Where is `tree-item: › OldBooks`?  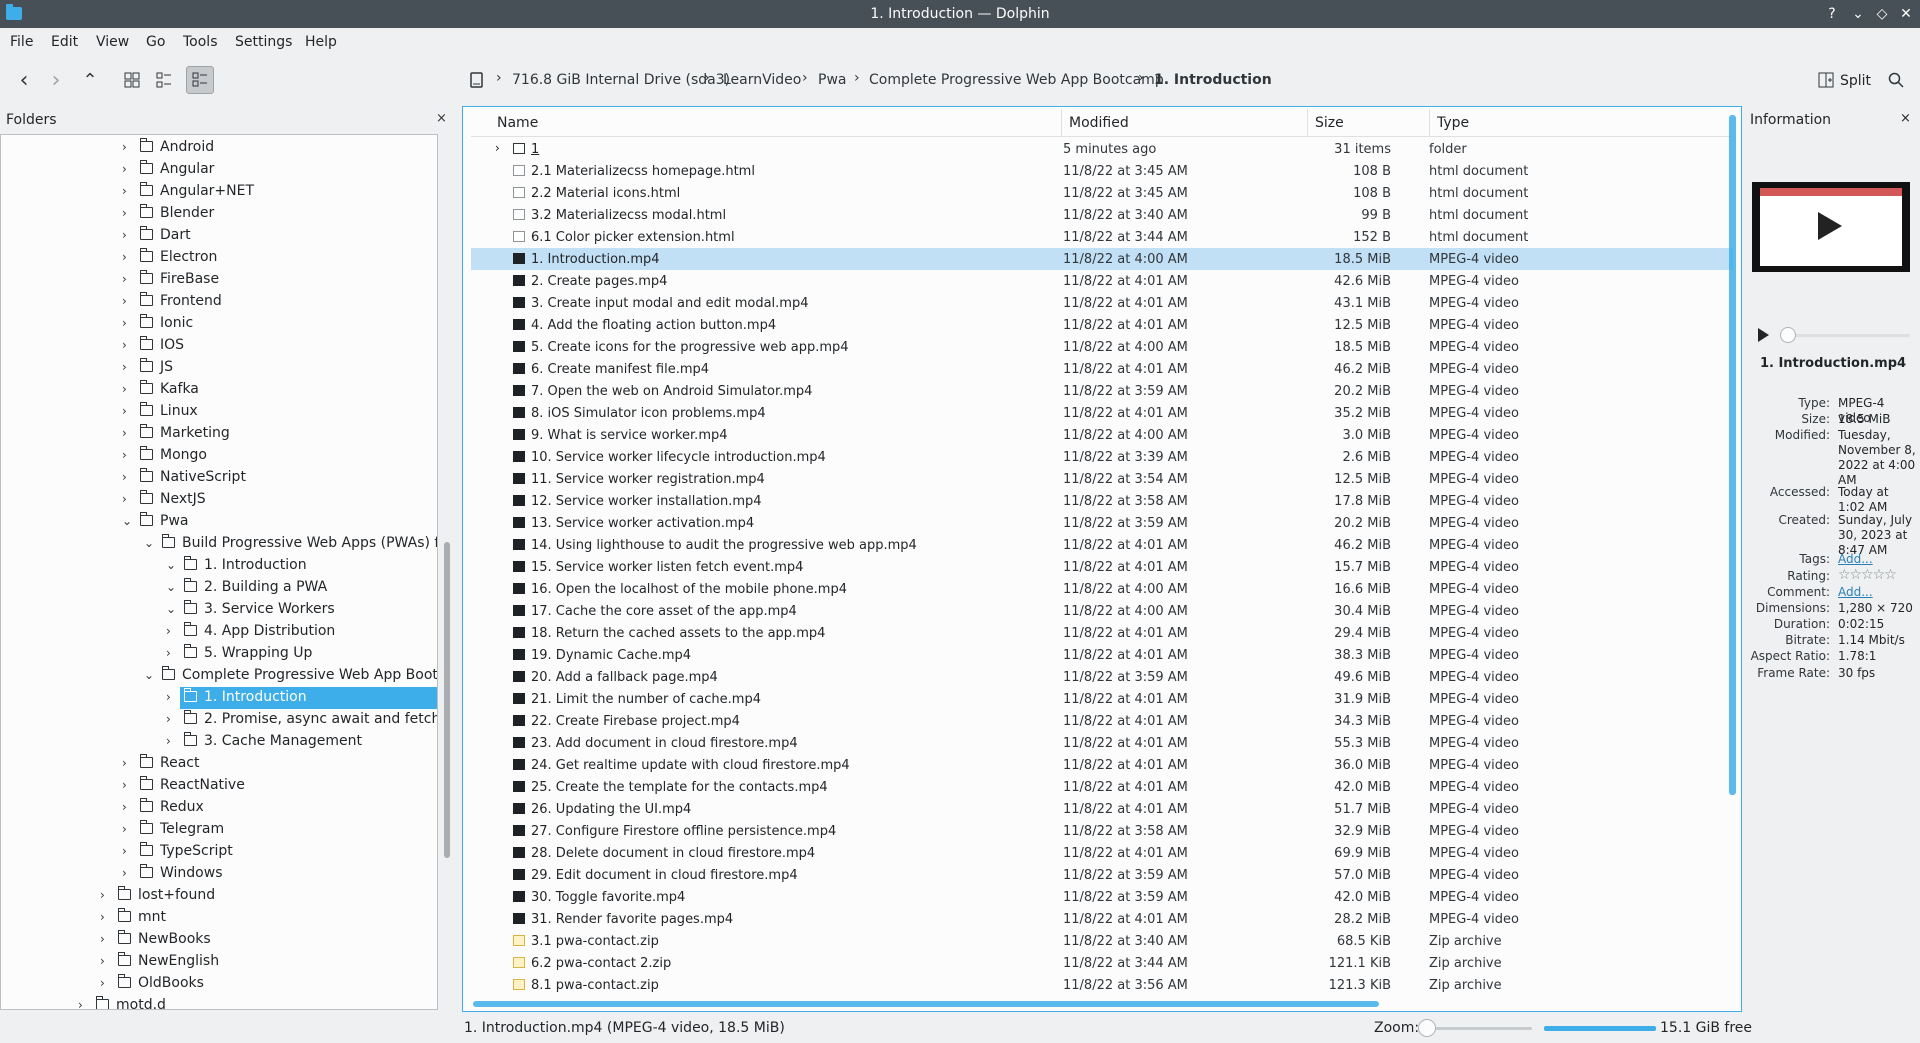 tree-item: › OldBooks is located at coordinates (219, 984).